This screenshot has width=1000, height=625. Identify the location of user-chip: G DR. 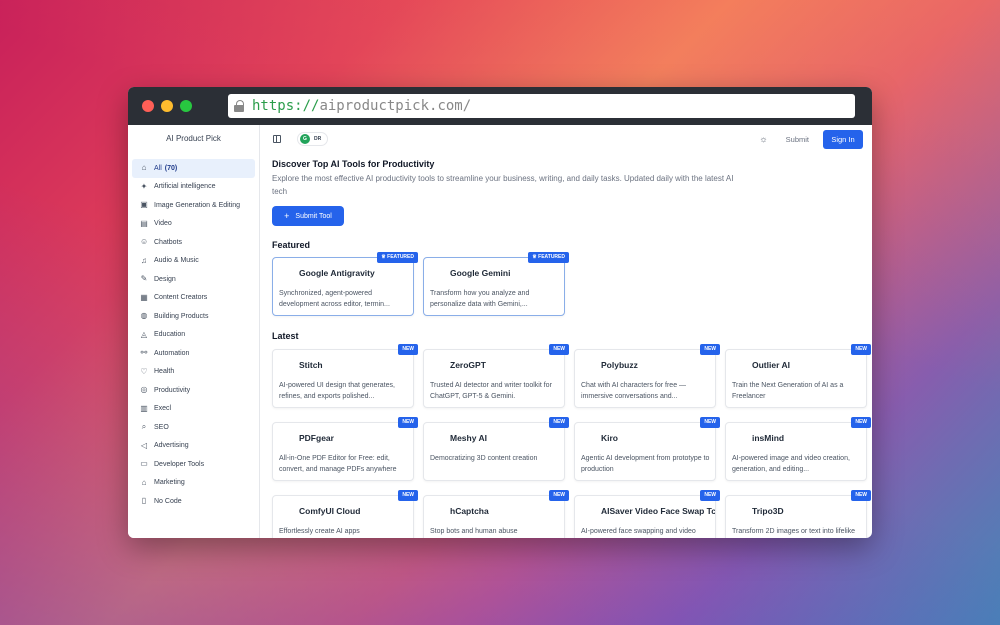
(313, 139).